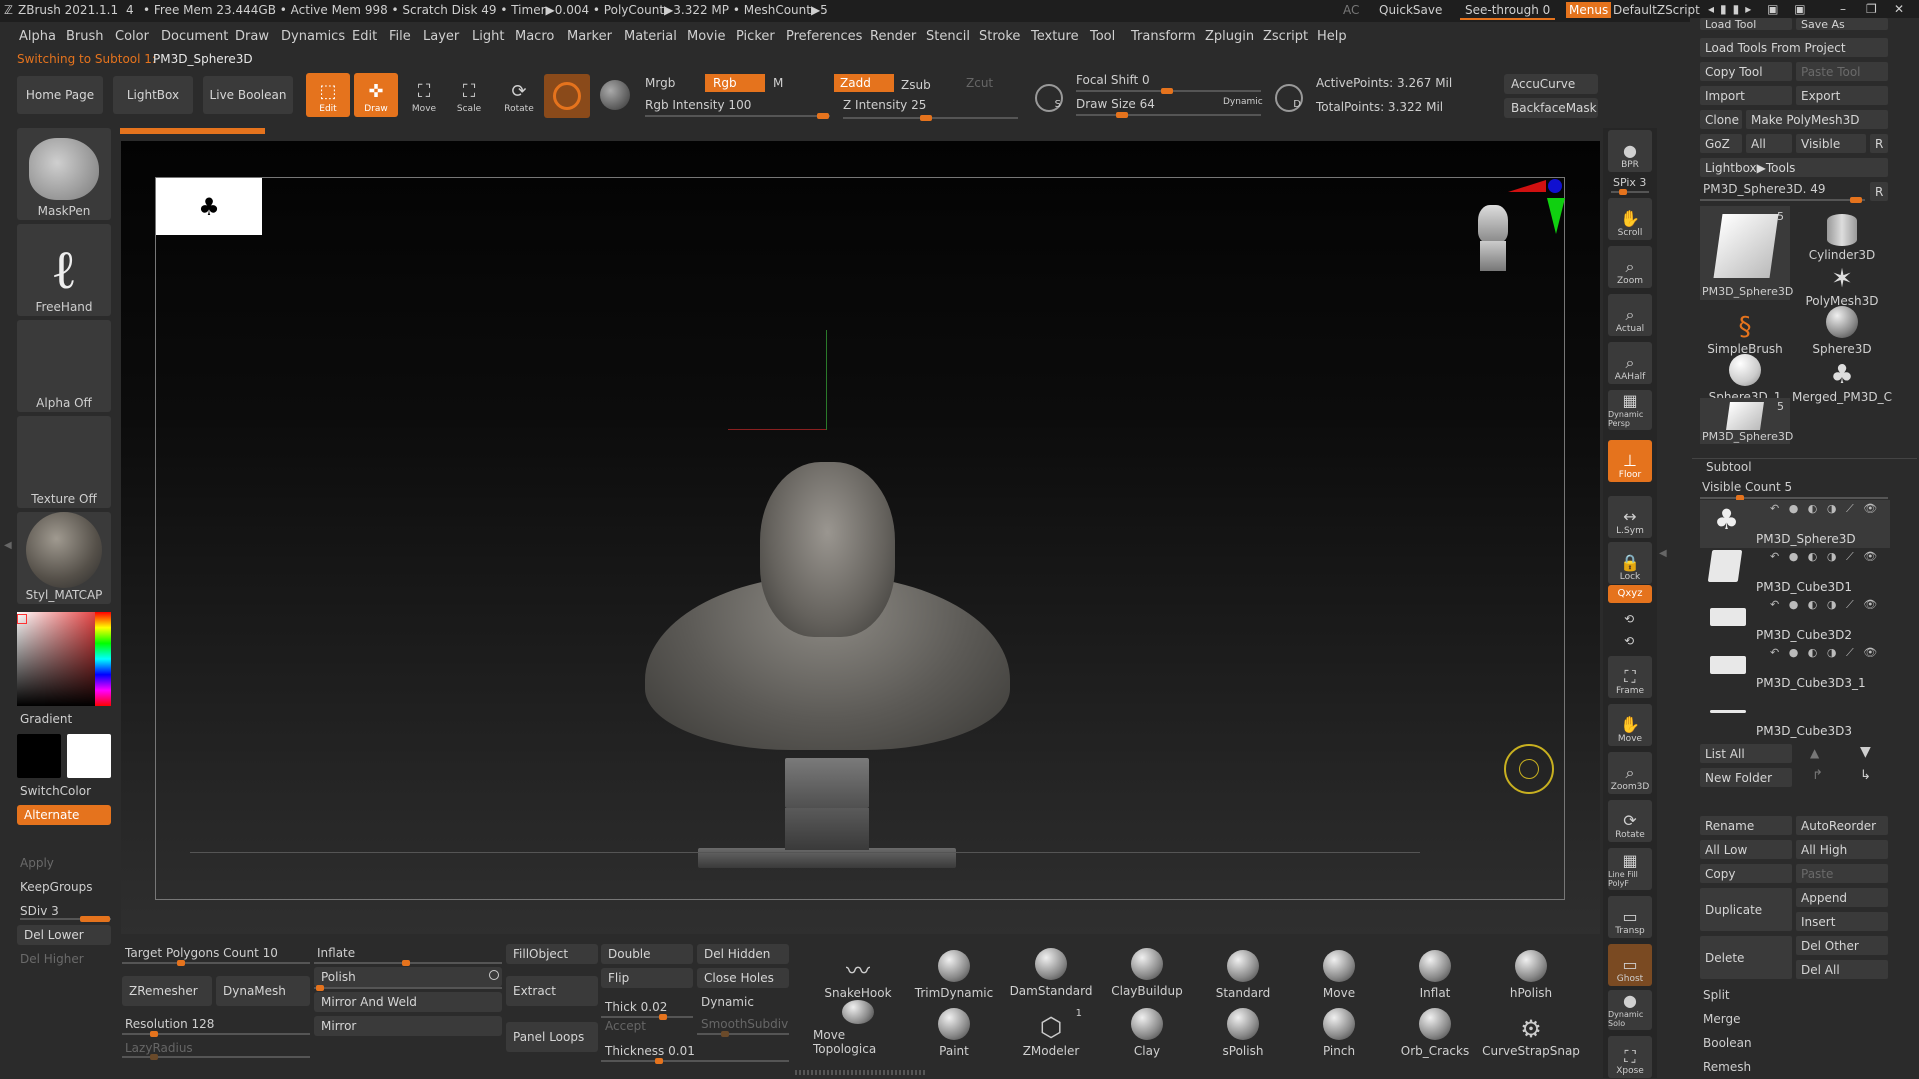 Image resolution: width=1919 pixels, height=1079 pixels. I want to click on brush-pinch: Pinch, so click(1339, 1030).